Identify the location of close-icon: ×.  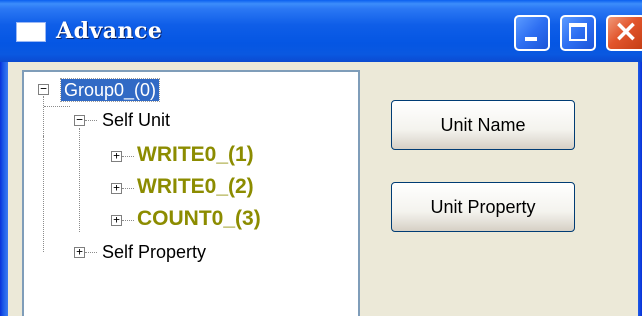
(626, 31).